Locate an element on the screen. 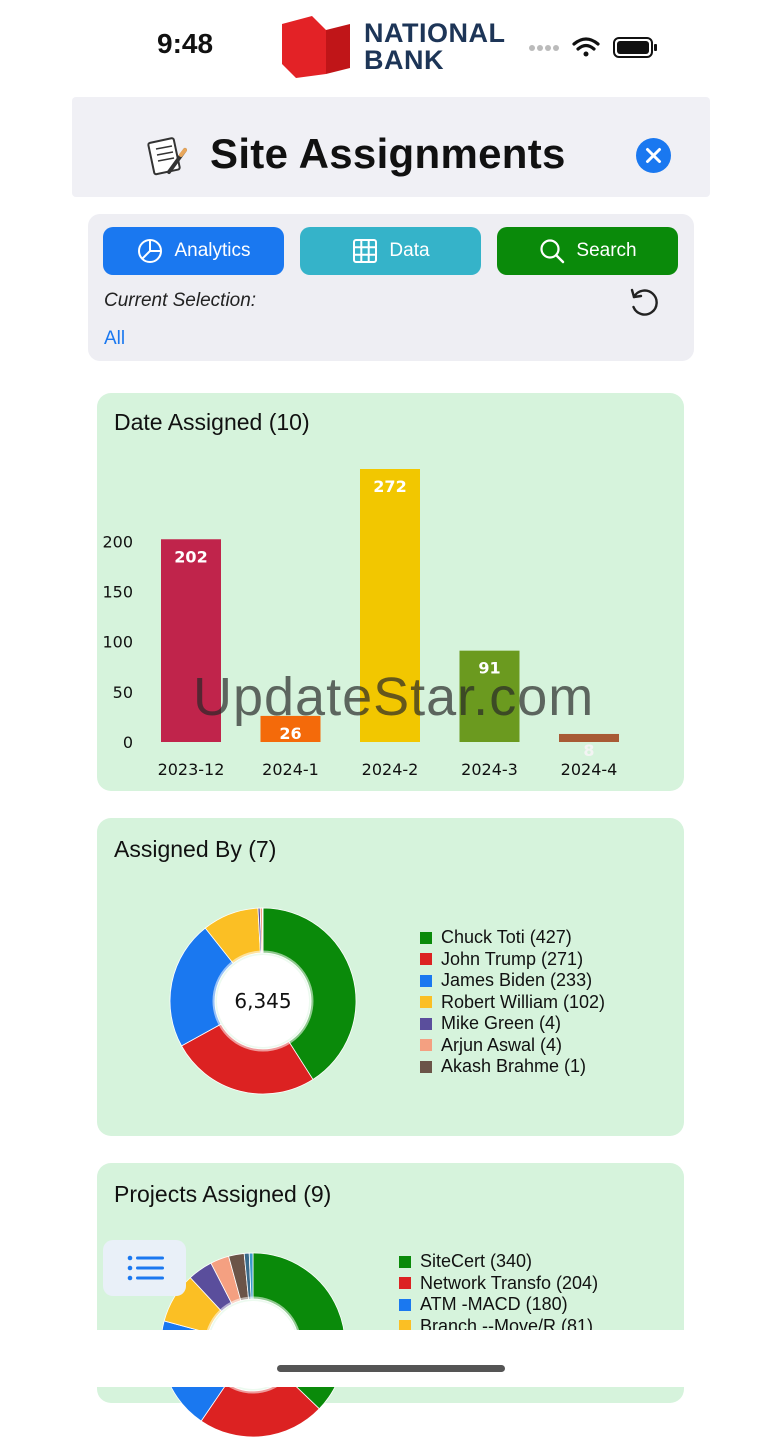 Image resolution: width=780 pixels, height=1445 pixels. legend-label: Chuck Toti (427) is located at coordinates (506, 937).